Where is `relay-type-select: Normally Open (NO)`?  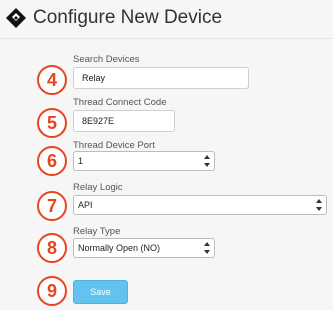 relay-type-select: Normally Open (NO) is located at coordinates (144, 248).